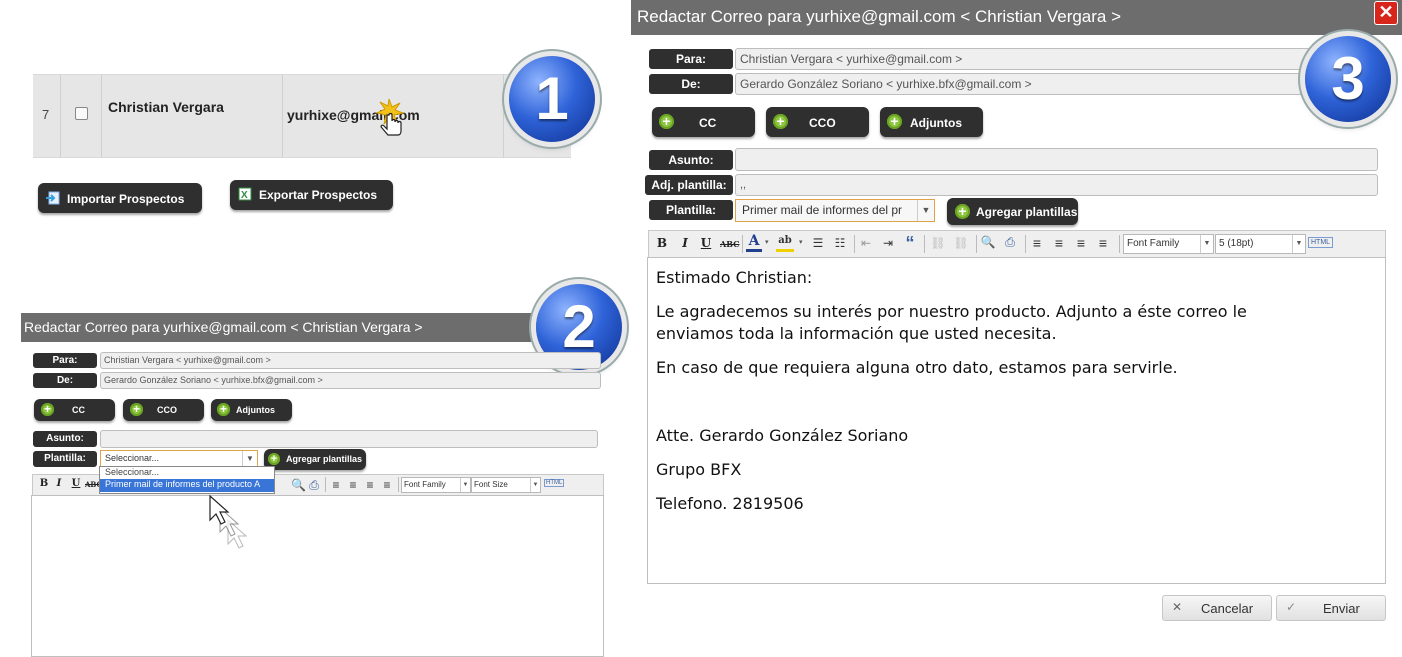 The height and width of the screenshot is (657, 1402). I want to click on adjuntos-button: + Adjuntos, so click(251, 410).